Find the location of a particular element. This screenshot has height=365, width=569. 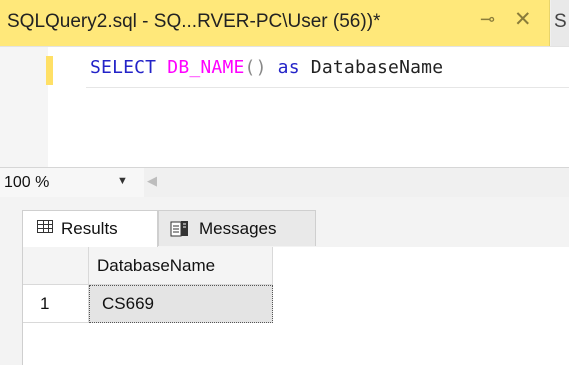

chevron-down-icon: ▼ is located at coordinates (122, 181).